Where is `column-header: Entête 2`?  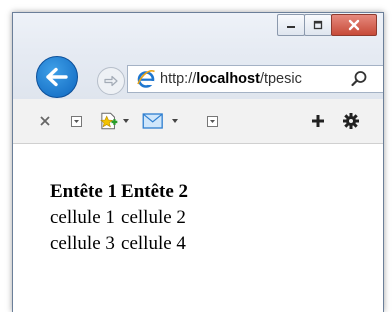 column-header: Entête 2 is located at coordinates (155, 191).